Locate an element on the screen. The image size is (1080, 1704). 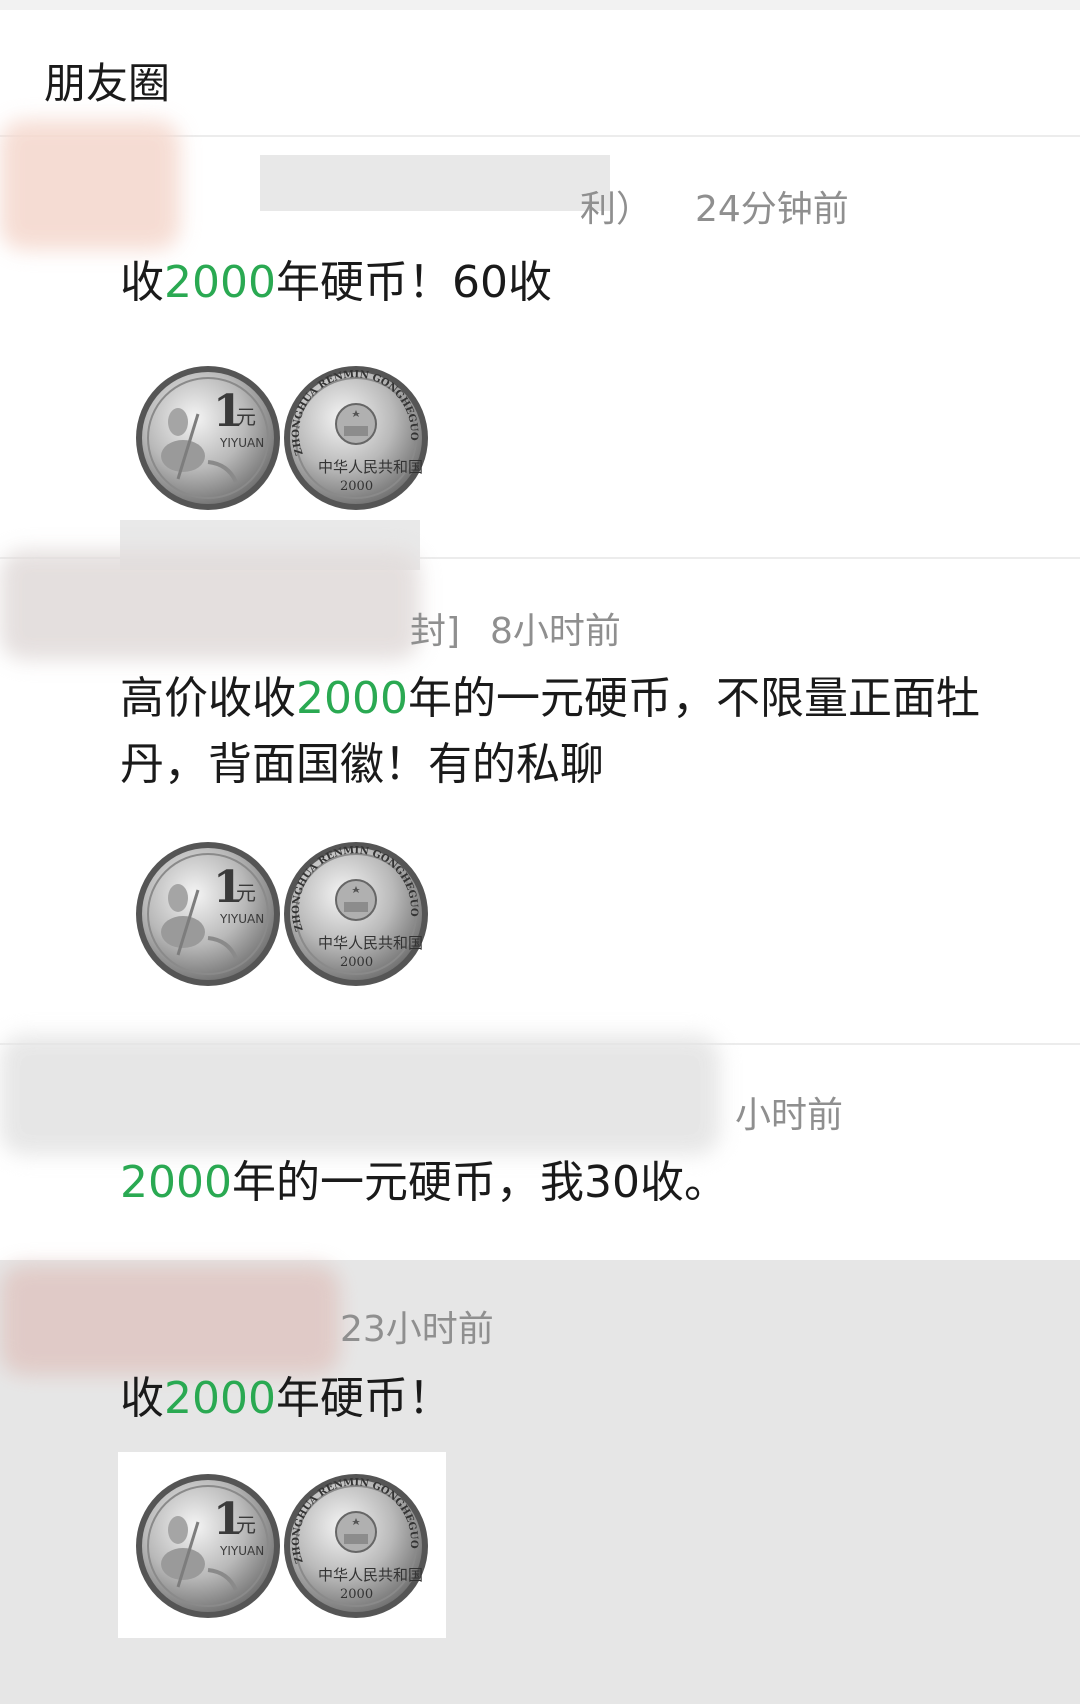
name-censored is located at coordinates (435, 183).